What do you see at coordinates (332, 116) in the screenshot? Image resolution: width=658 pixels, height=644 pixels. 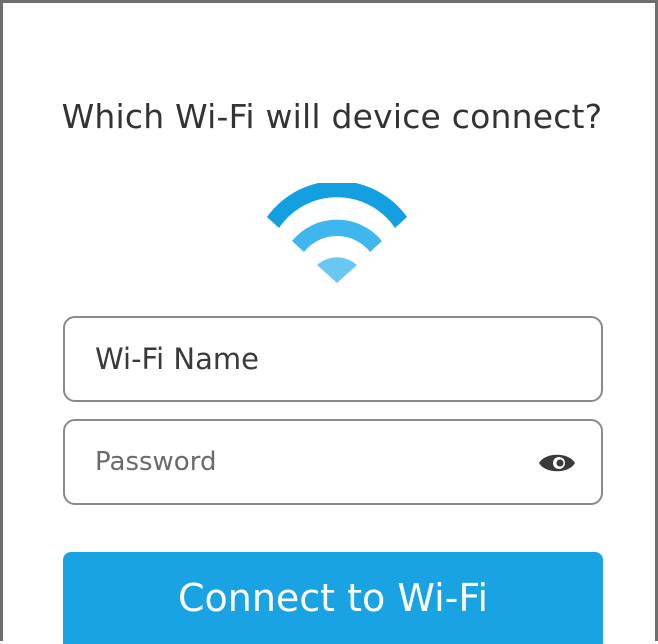 I see `page-title: Which Wi-Fi will device connect?` at bounding box center [332, 116].